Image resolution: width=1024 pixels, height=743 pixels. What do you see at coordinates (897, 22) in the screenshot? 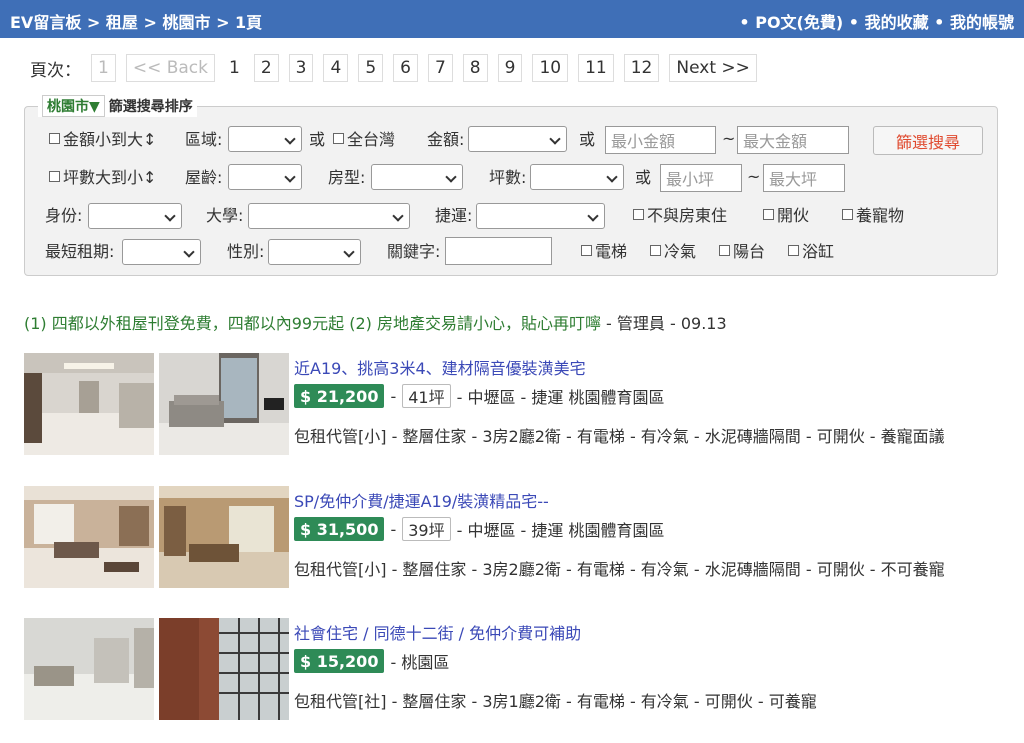
I see `favorites-link: 我的收藏` at bounding box center [897, 22].